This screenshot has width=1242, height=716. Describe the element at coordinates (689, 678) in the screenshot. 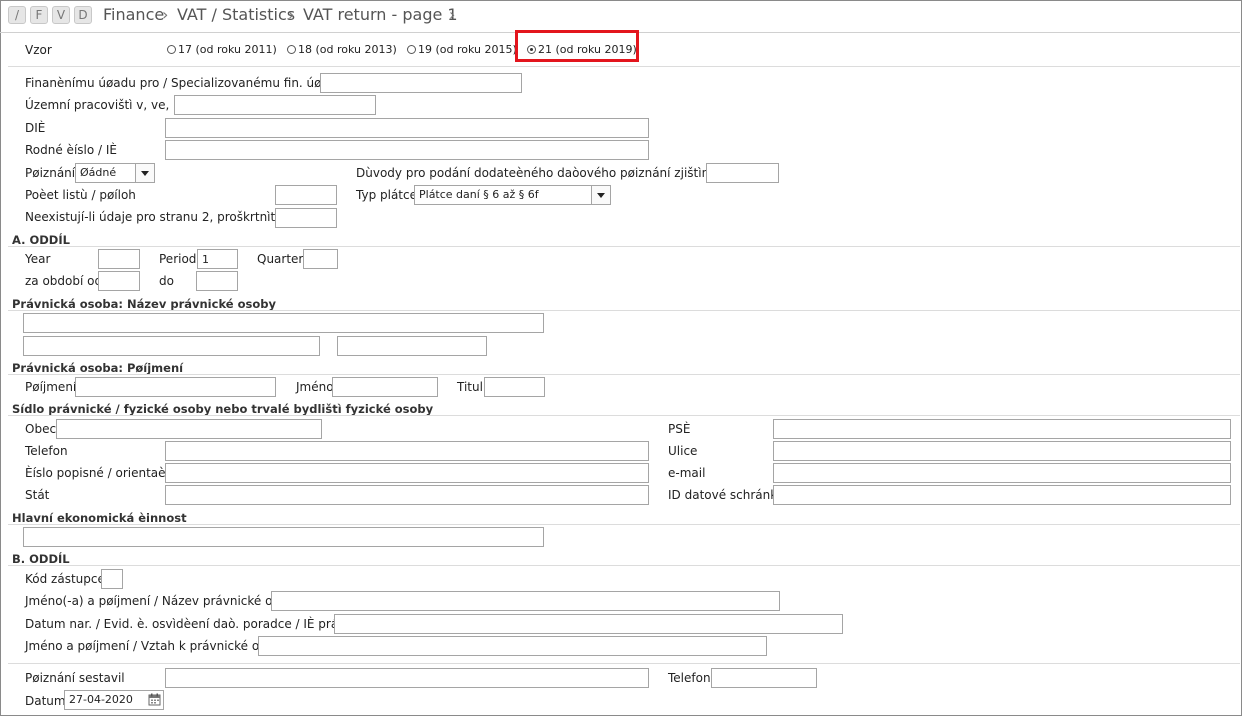

I see `footer-telefon-label: Telefon` at that location.